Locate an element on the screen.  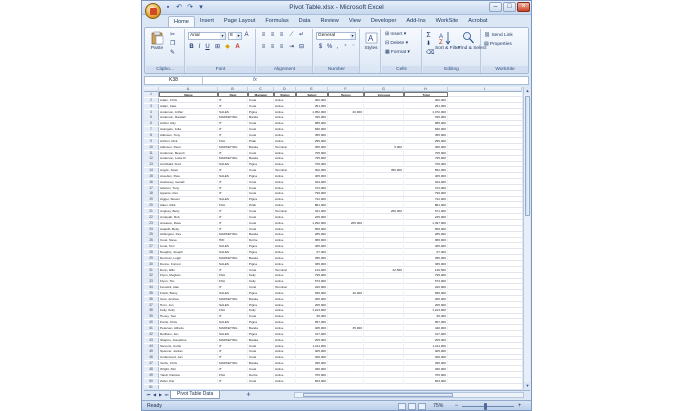
tab-add-ins: Add-Ins is located at coordinates (415, 21).